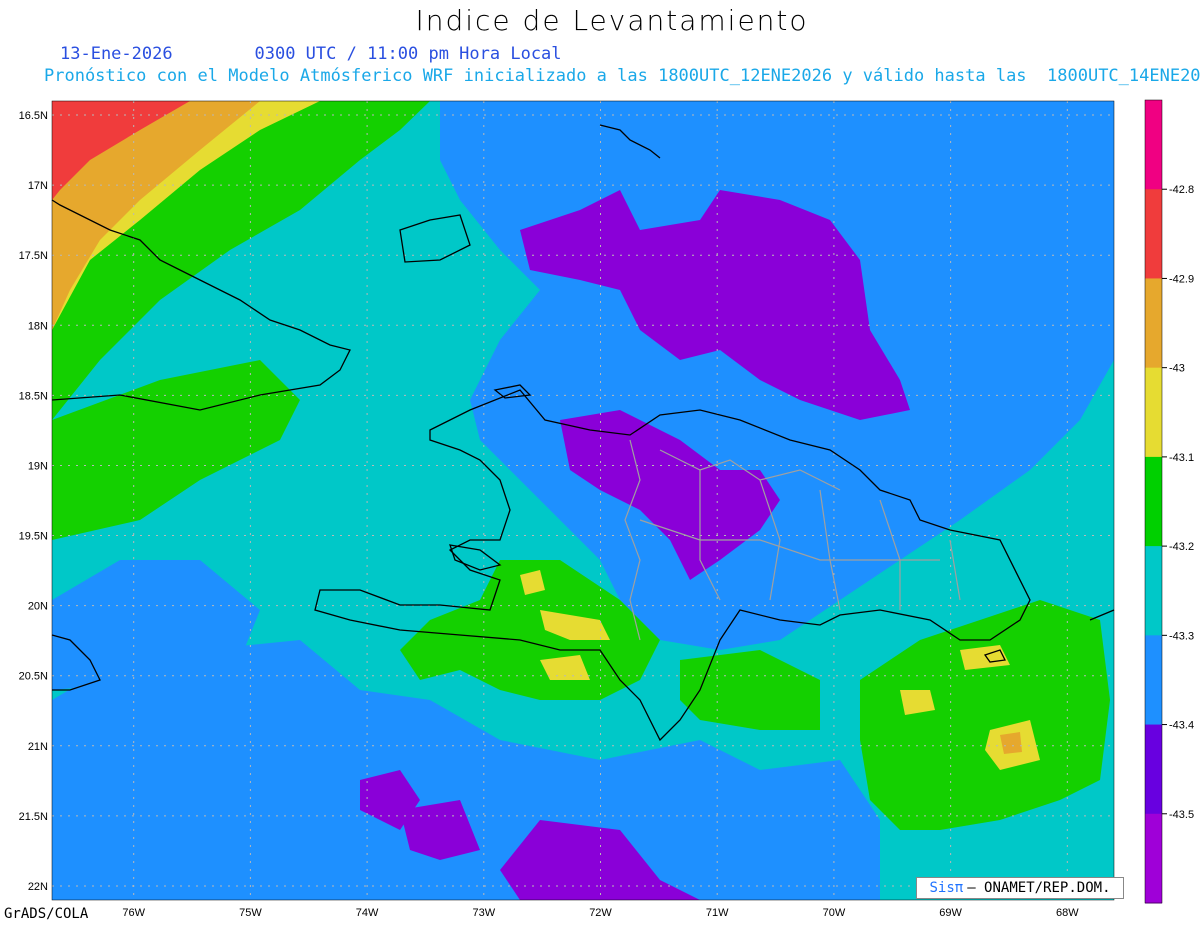 The height and width of the screenshot is (927, 1200). I want to click on colorbar-label: -43.1, so click(1181, 458).